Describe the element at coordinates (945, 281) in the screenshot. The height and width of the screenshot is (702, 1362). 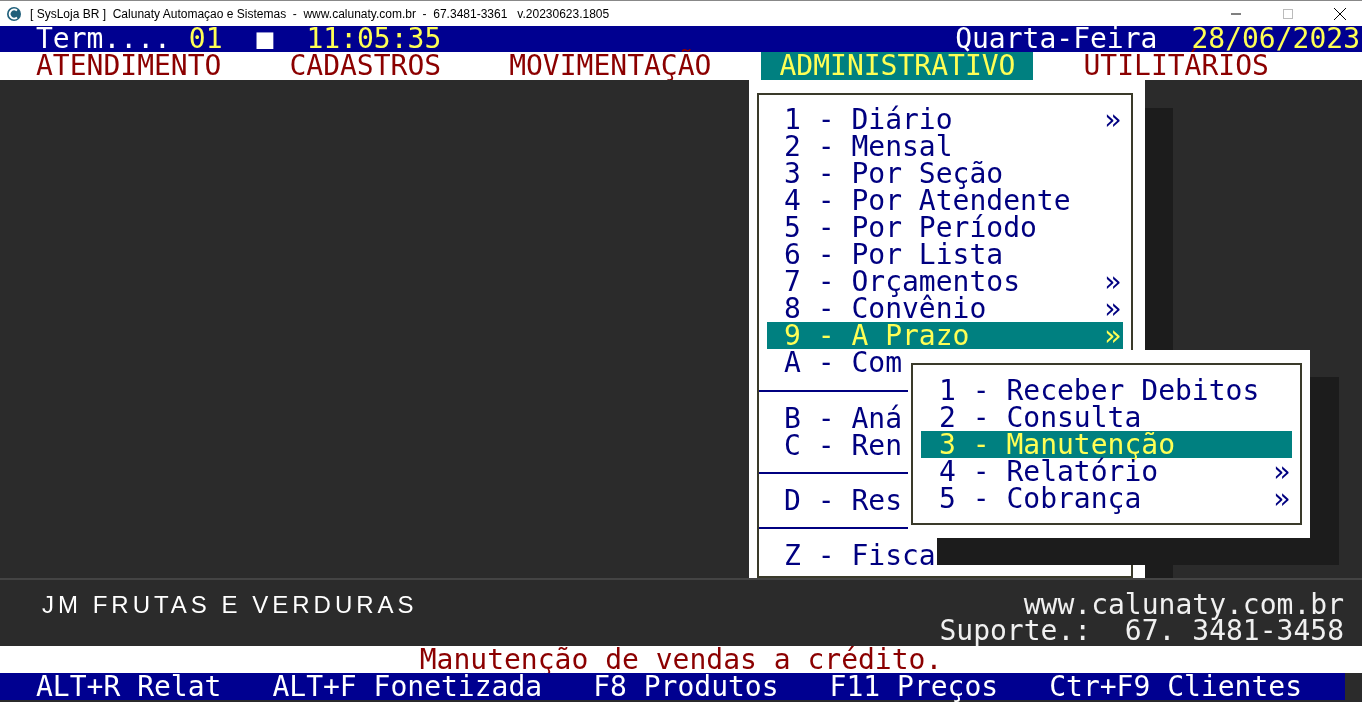
I see `menu-option: 7 - Orçamentos »` at that location.